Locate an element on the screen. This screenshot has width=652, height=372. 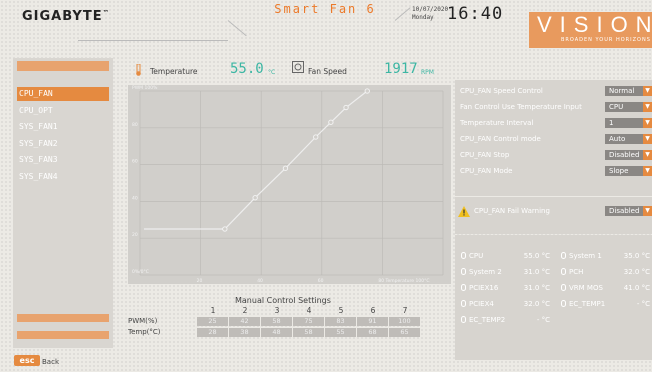
temp-sensor-value: 41.0 °C is located at coordinates (636, 288).